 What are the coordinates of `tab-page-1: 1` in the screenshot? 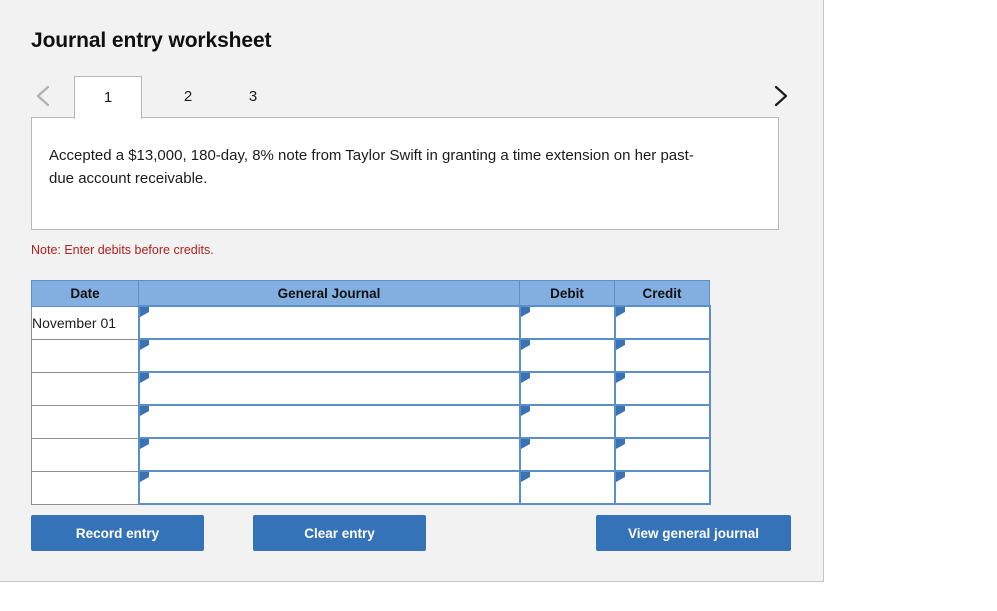 It's located at (108, 97).